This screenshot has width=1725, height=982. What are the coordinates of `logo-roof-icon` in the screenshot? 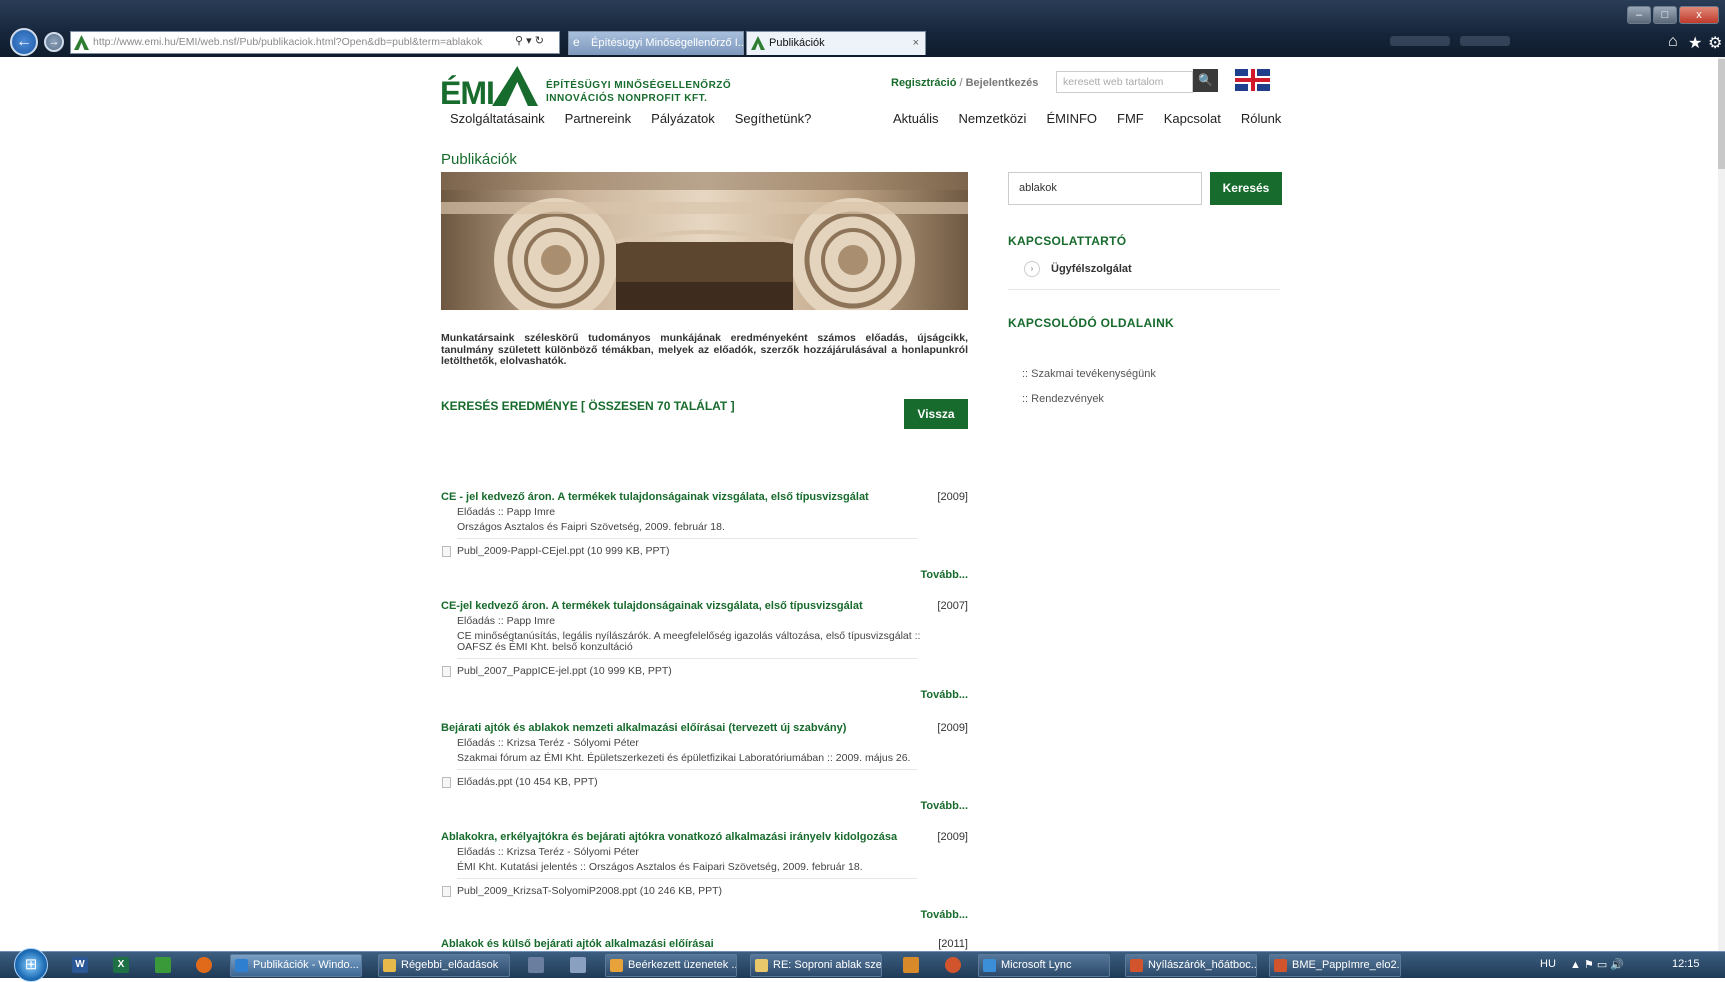 It's located at (515, 86).